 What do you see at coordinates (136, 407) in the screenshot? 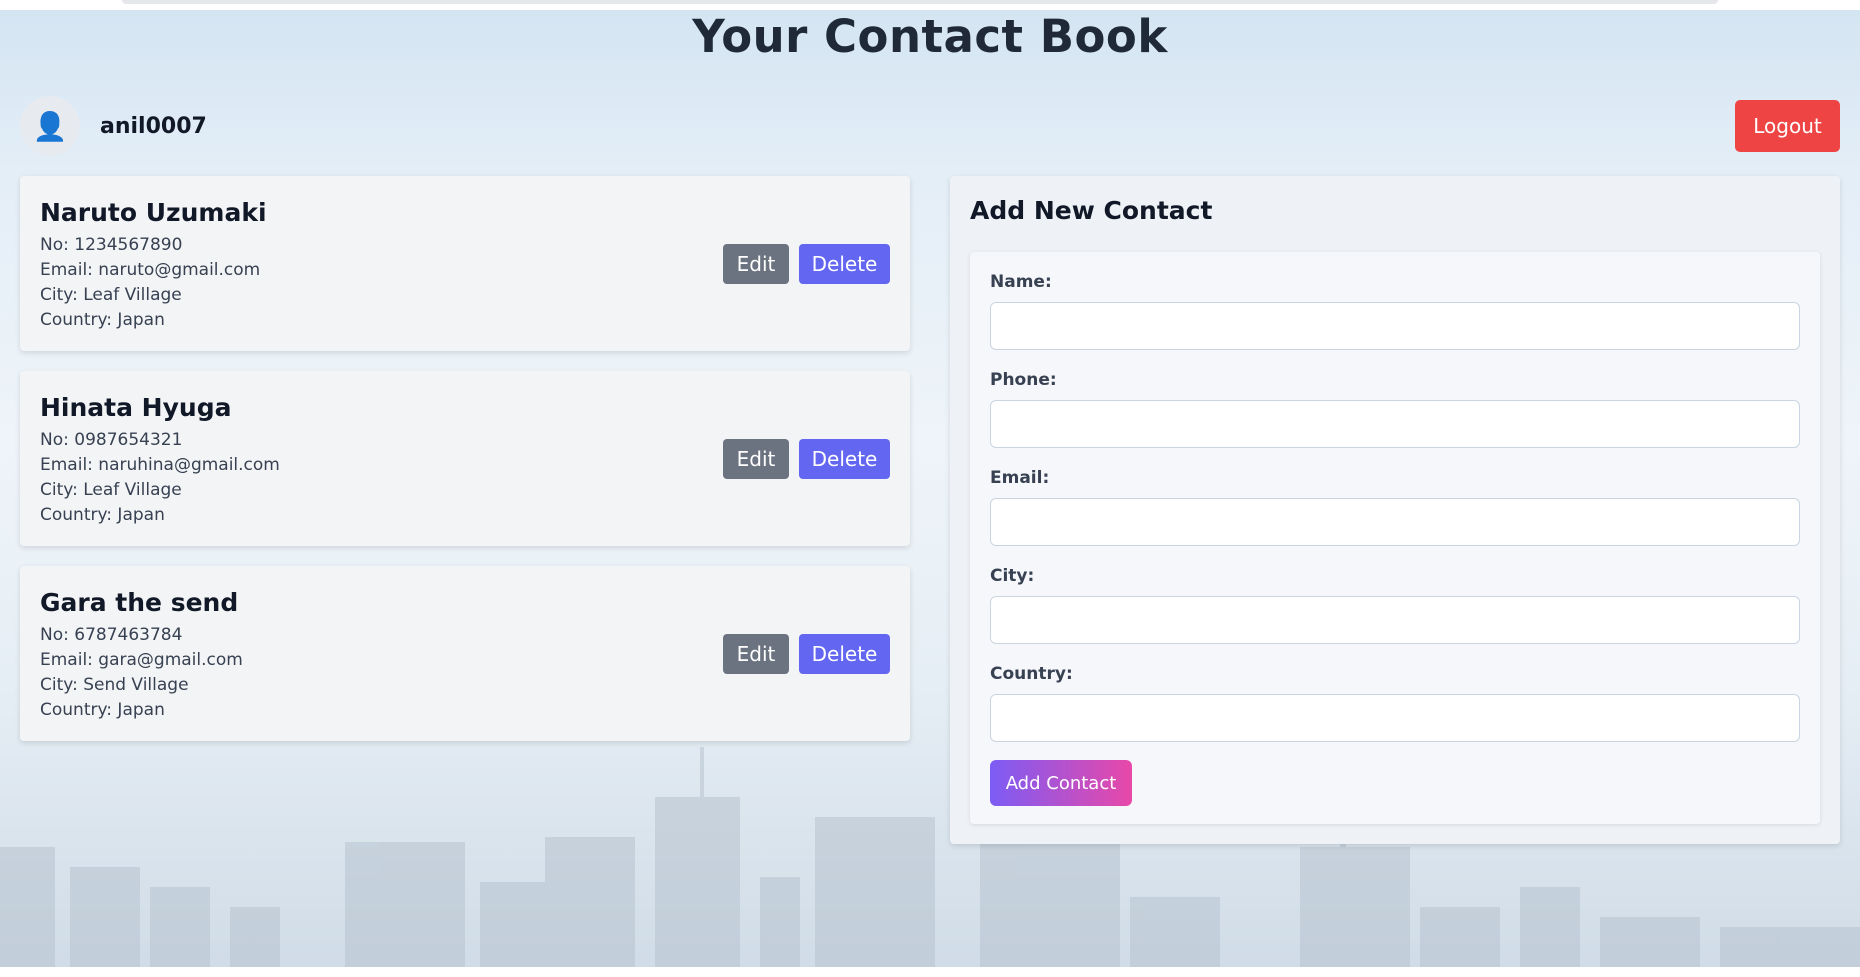
I see `contact-name: Hinata Hyuga` at bounding box center [136, 407].